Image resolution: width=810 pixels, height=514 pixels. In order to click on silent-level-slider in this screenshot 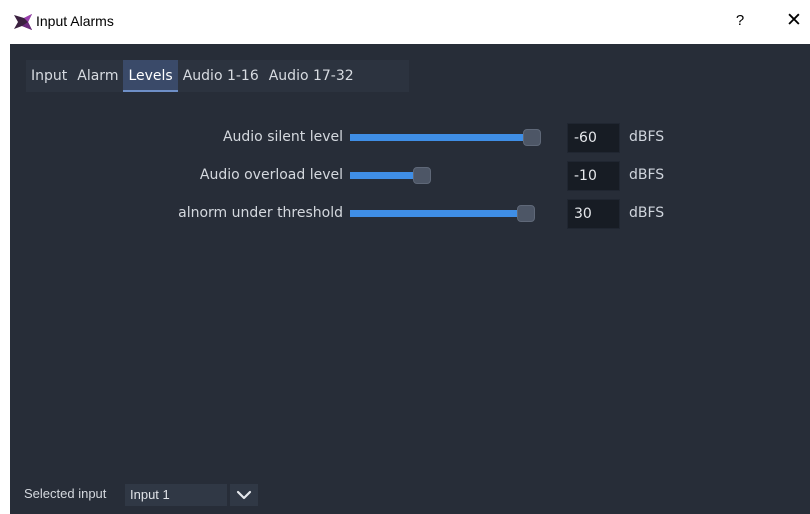, I will do `click(455, 138)`.